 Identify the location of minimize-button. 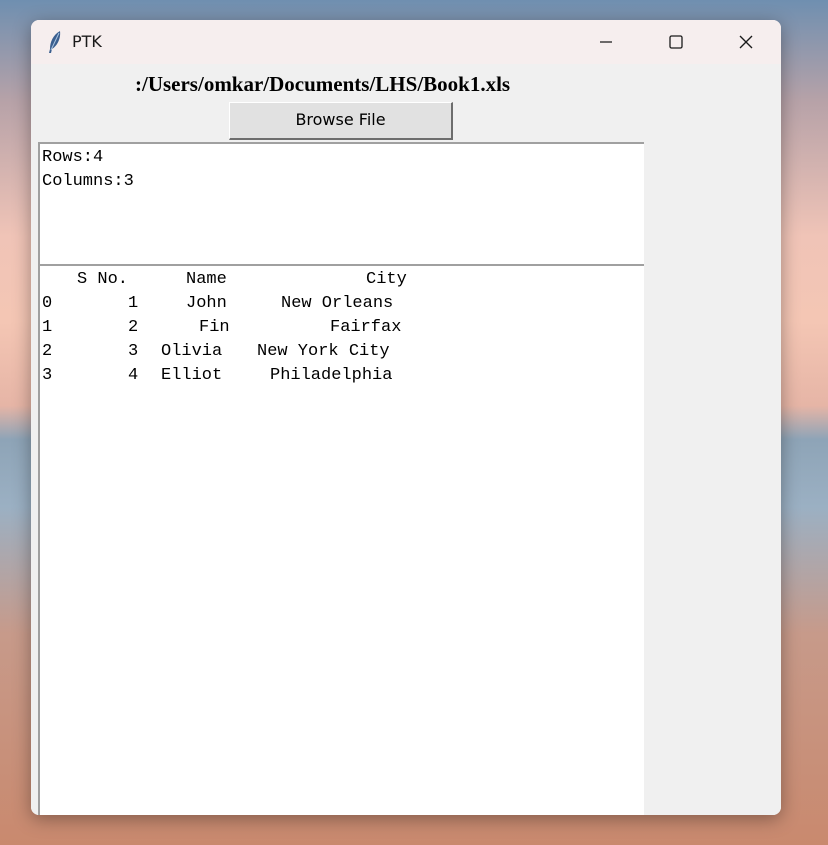
(606, 42).